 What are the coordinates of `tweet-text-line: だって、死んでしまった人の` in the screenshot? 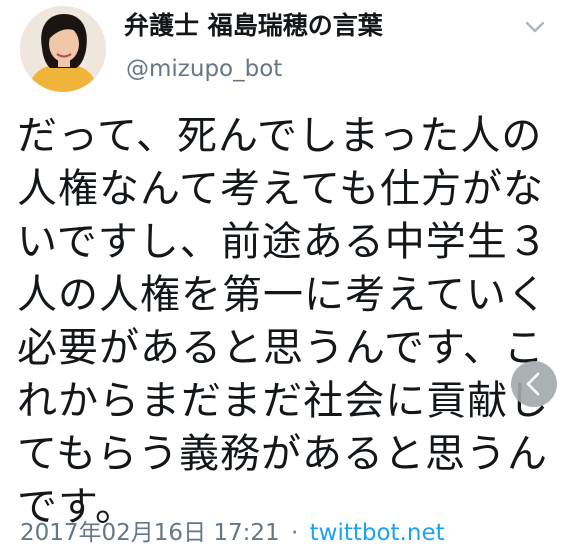 It's located at (280, 136).